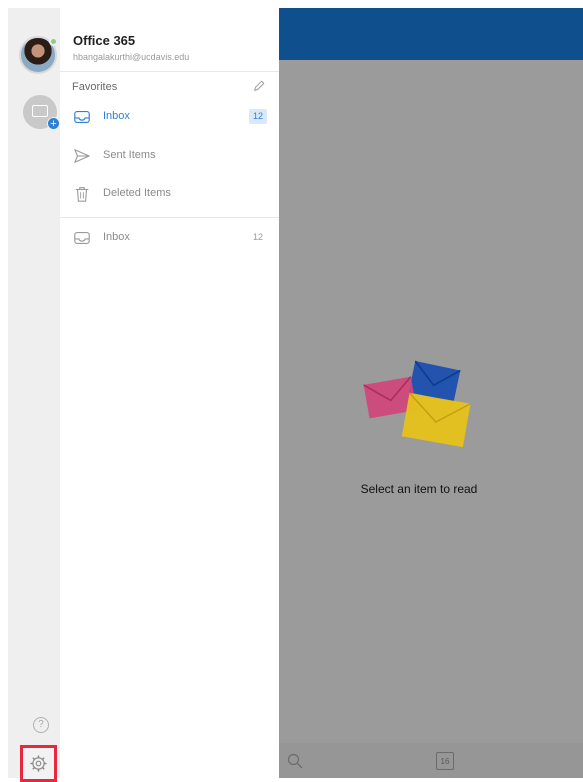  Describe the element at coordinates (129, 155) in the screenshot. I see `folder-label: Sent Items` at that location.